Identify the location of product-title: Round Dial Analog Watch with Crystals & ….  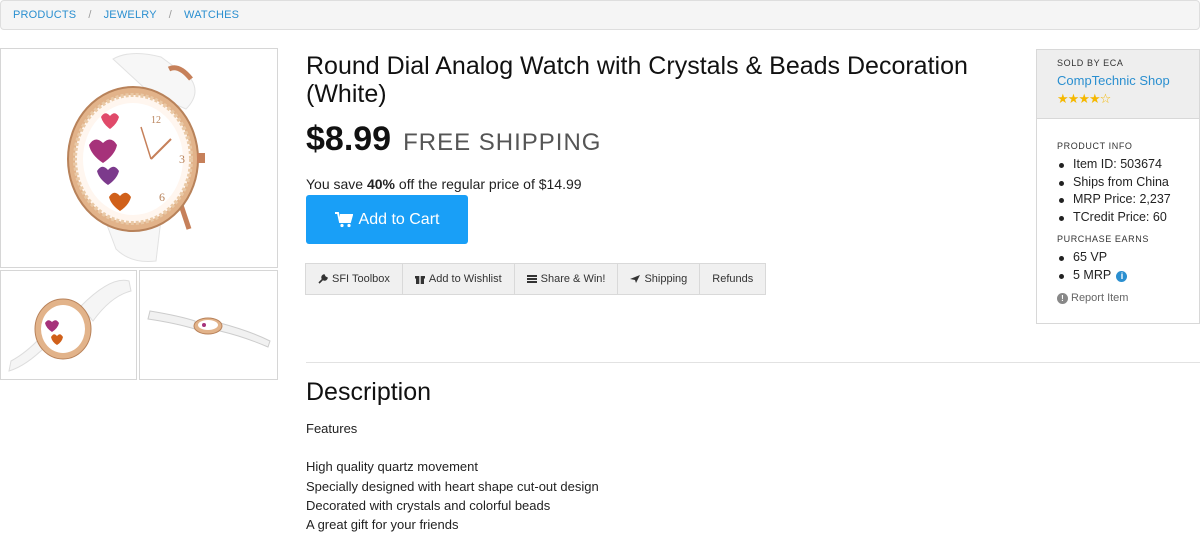
(637, 80).